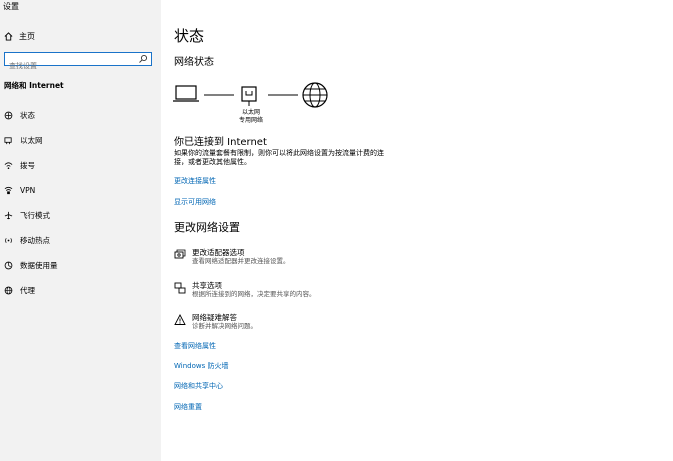 This screenshot has height=461, width=673. Describe the element at coordinates (8, 290) in the screenshot. I see `proxy-icon` at that location.